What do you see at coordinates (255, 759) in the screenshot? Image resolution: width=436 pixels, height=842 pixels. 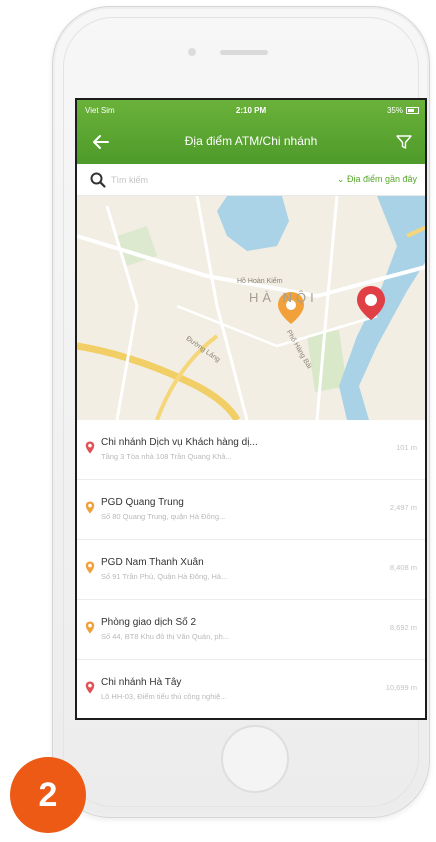 I see `home-button` at bounding box center [255, 759].